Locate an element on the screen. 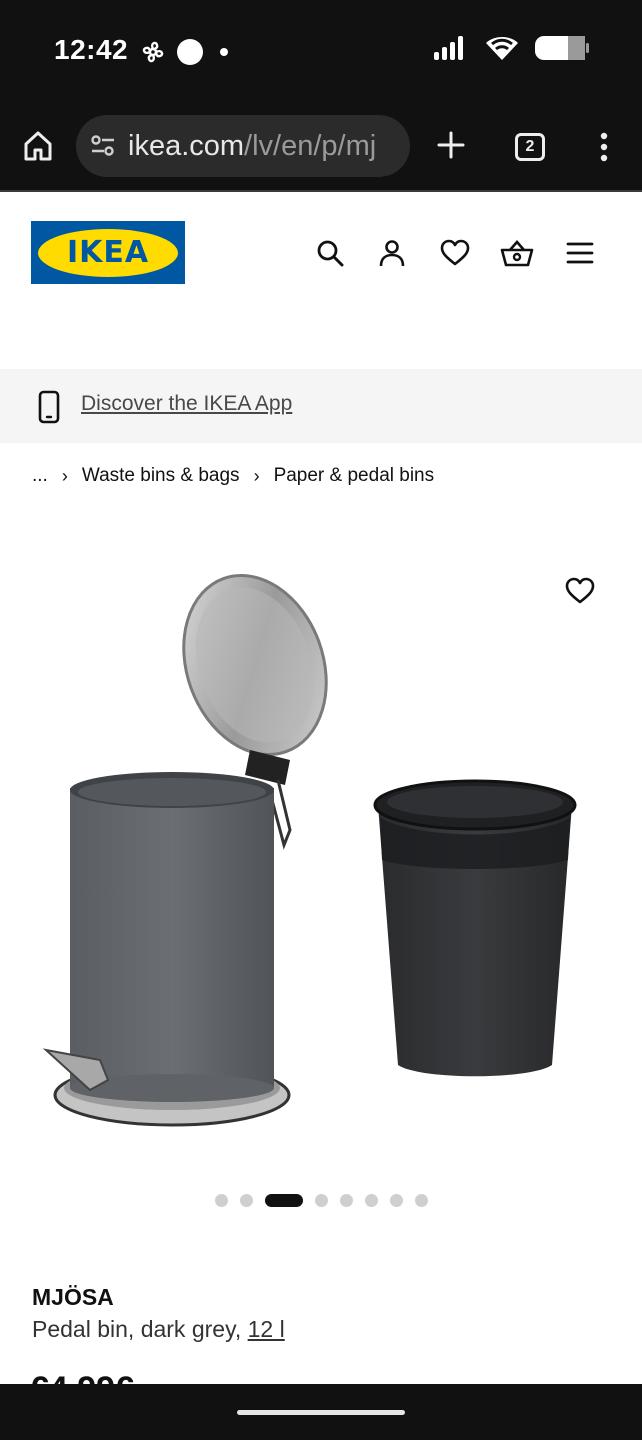 Image resolution: width=642 pixels, height=1440 pixels. cart-button is located at coordinates (517, 255).